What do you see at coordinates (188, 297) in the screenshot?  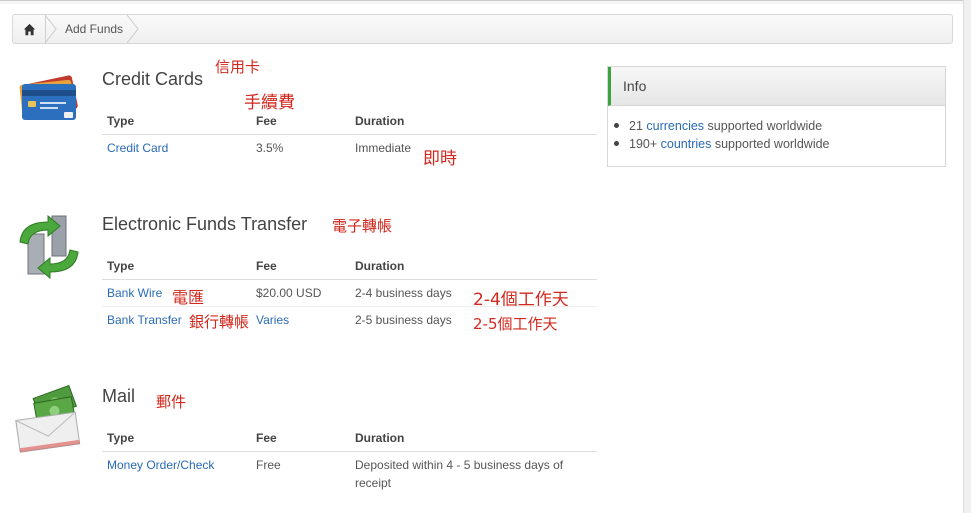 I see `annotation-bank-wire: 電匯` at bounding box center [188, 297].